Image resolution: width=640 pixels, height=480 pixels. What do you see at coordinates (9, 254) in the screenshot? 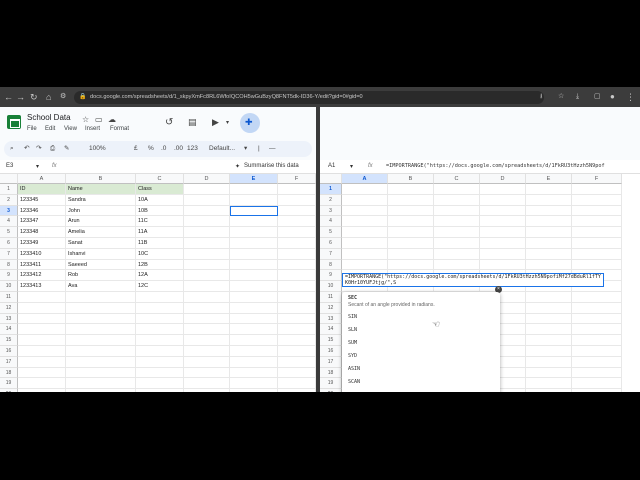
I see `row-header: 7` at bounding box center [9, 254].